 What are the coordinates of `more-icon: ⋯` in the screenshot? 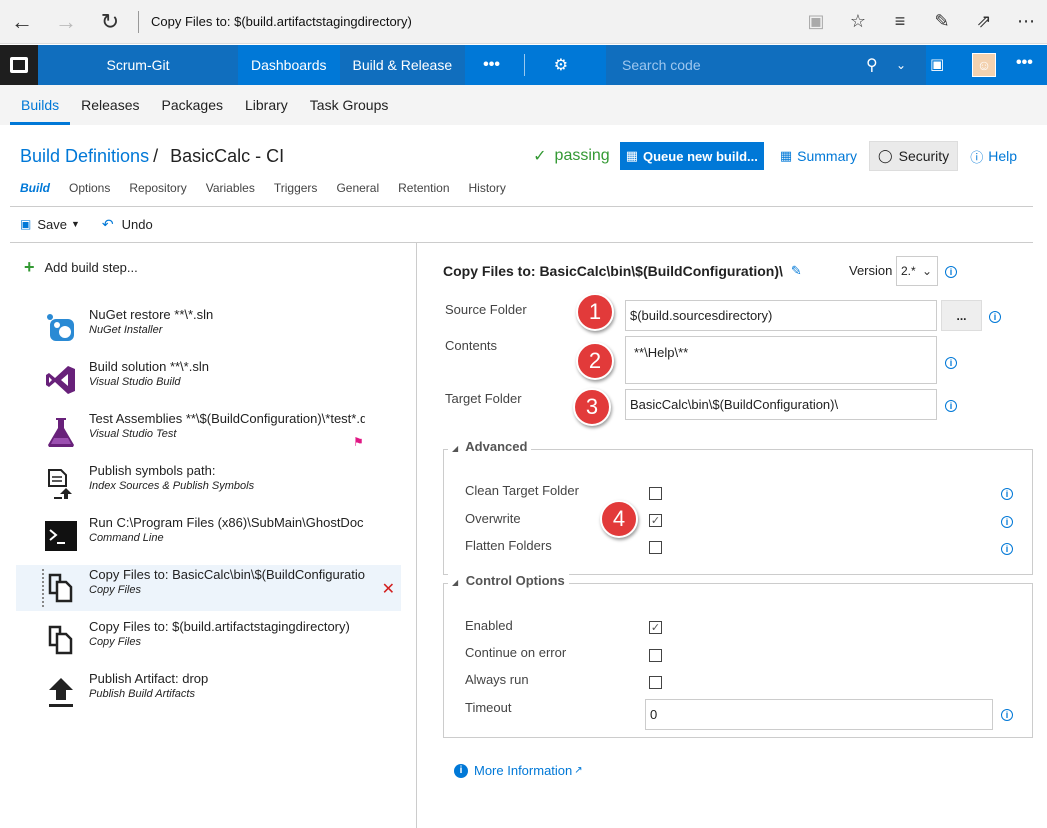 It's located at (1026, 22).